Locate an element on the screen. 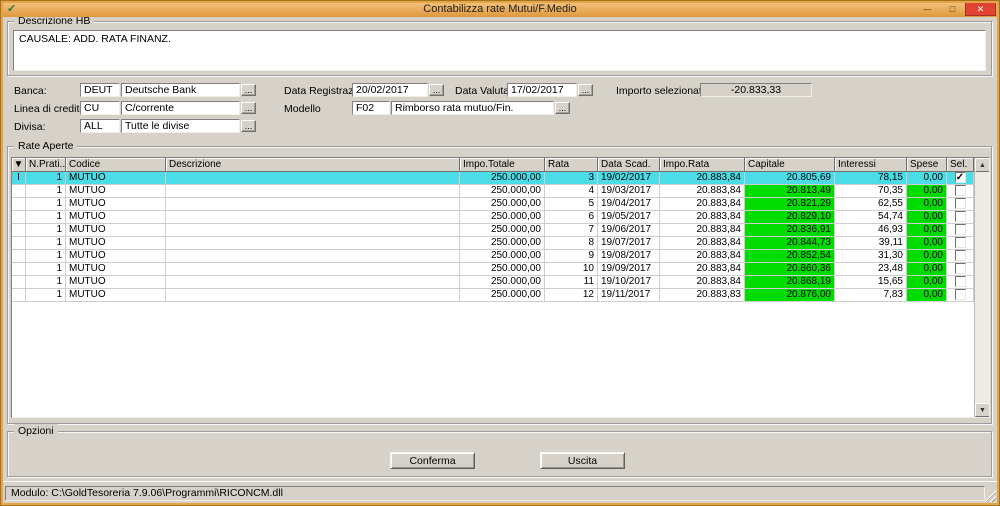  banca-code-field is located at coordinates (100, 90).